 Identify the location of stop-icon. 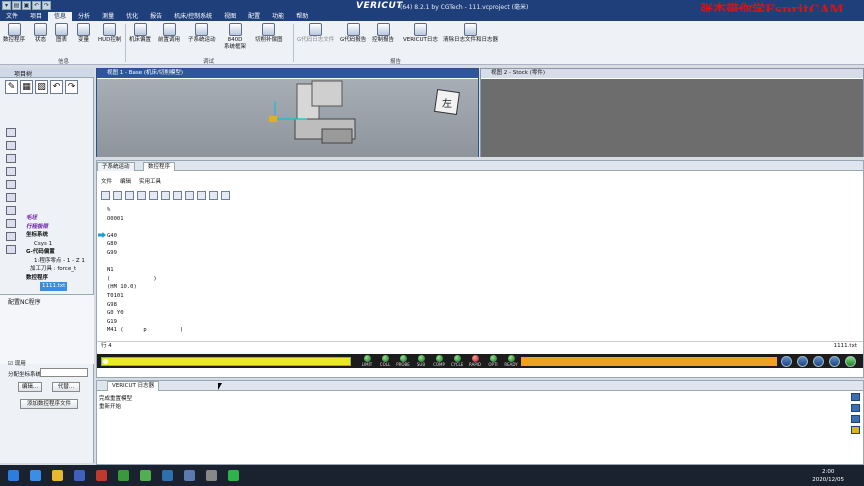
(834, 361).